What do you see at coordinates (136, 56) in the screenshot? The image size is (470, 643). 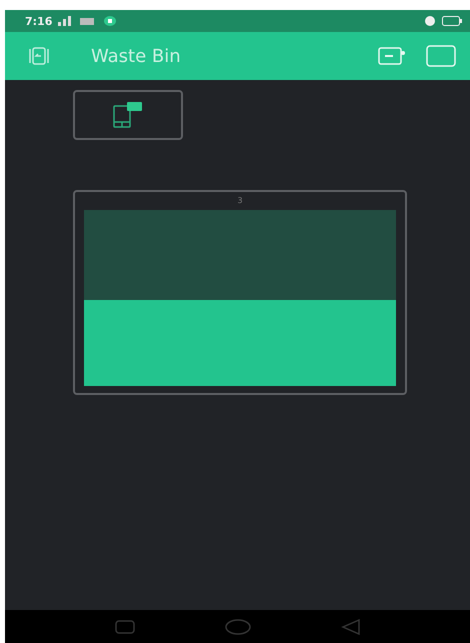 I see `app-title: Waste Bin` at bounding box center [136, 56].